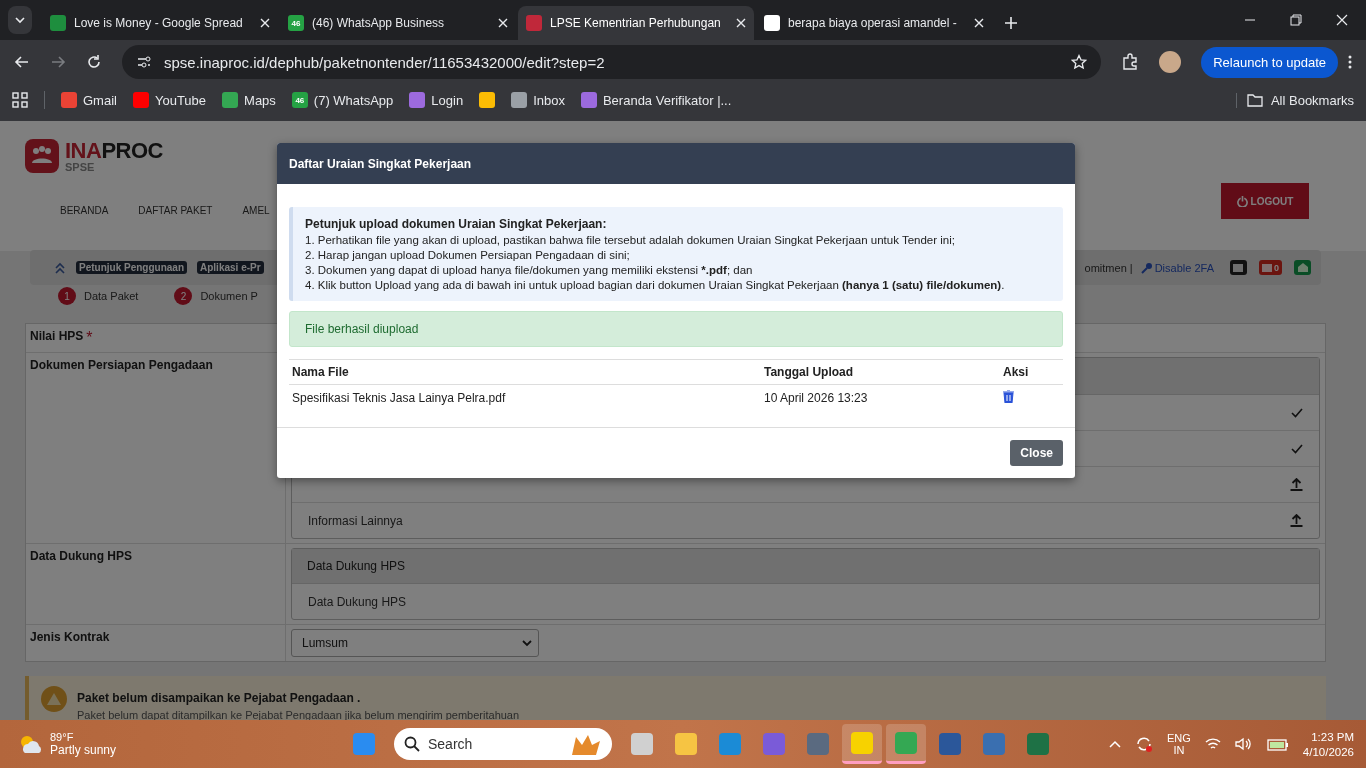  What do you see at coordinates (503, 744) in the screenshot?
I see `taskbar-search-field: Search` at bounding box center [503, 744].